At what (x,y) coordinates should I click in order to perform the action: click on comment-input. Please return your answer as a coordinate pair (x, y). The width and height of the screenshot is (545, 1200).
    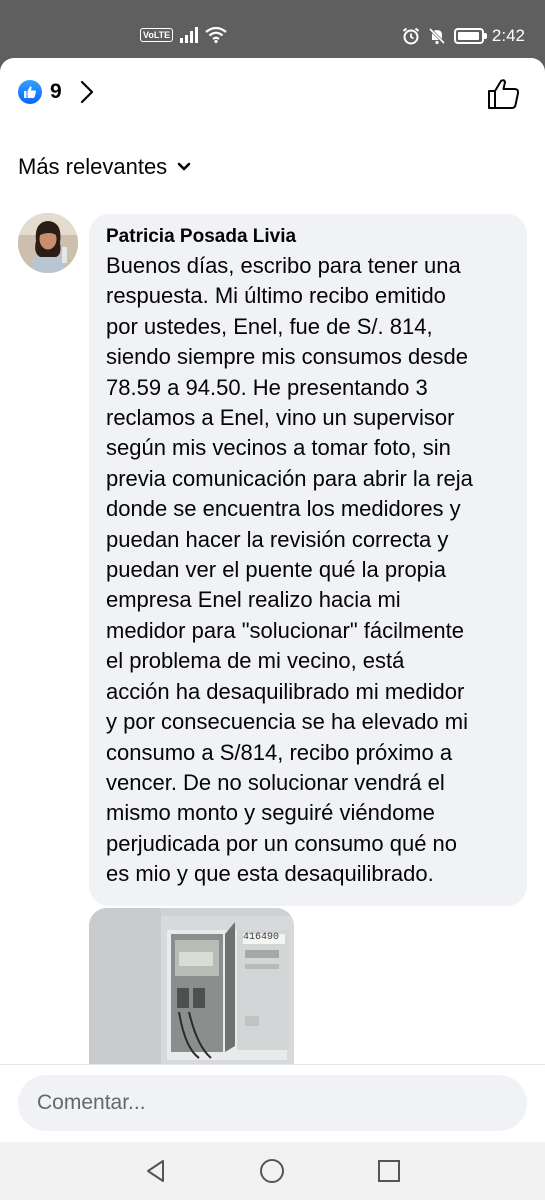
    Looking at the image, I should click on (272, 1103).